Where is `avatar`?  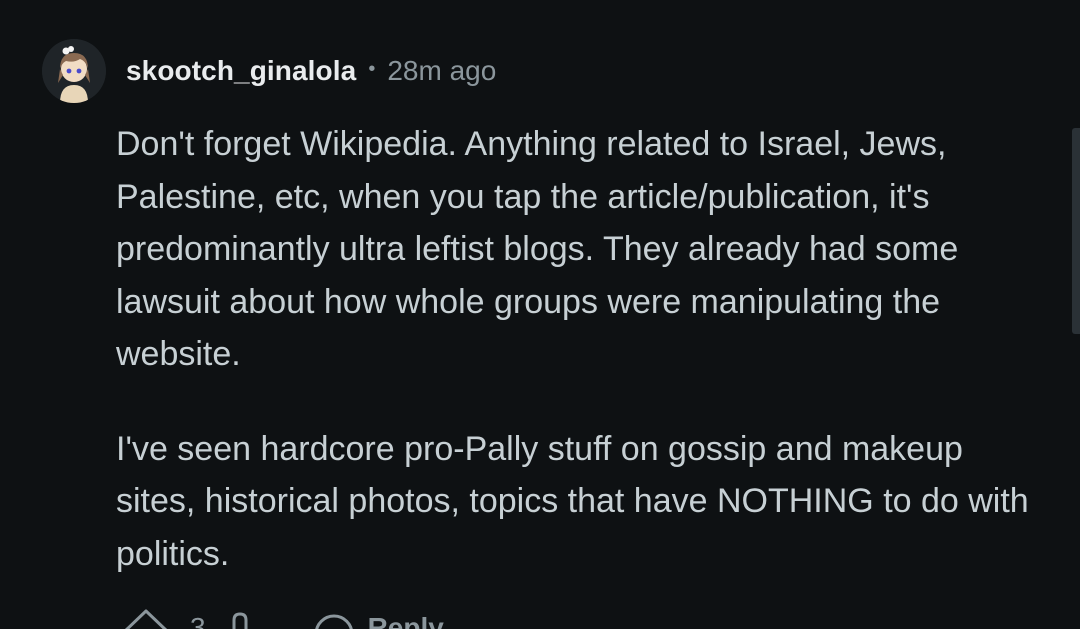
avatar is located at coordinates (74, 71).